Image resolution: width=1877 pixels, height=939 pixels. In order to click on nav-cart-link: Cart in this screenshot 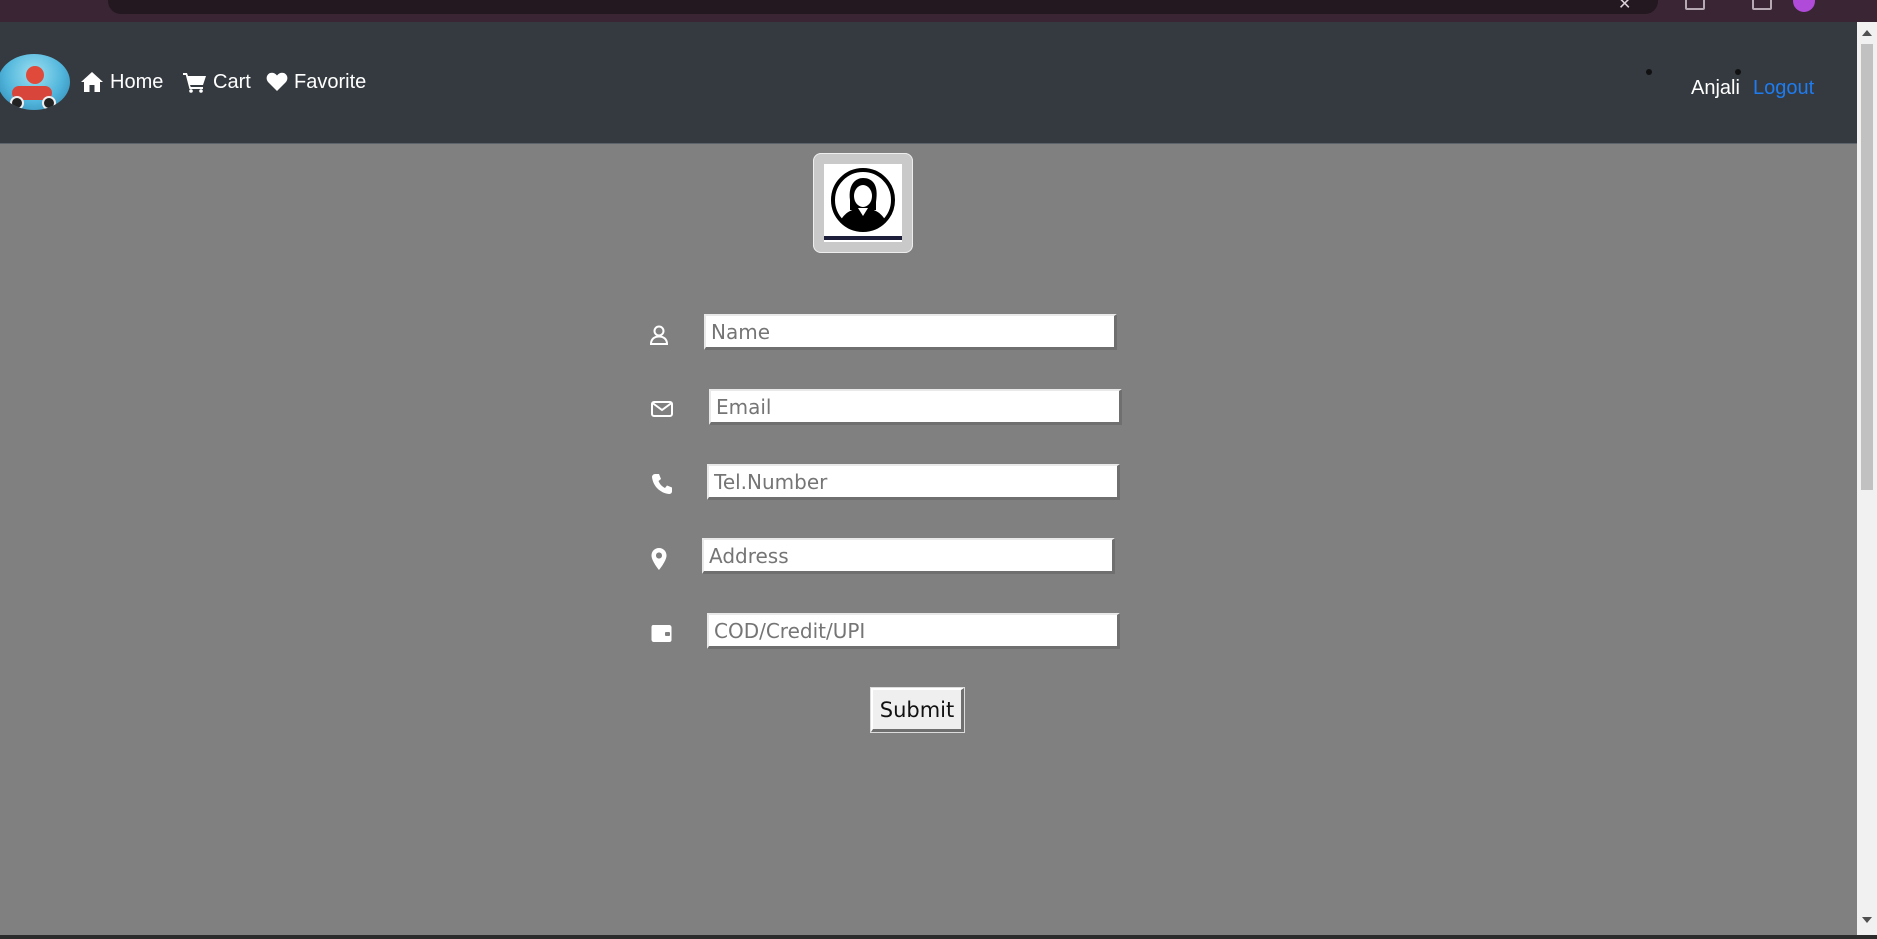, I will do `click(217, 82)`.